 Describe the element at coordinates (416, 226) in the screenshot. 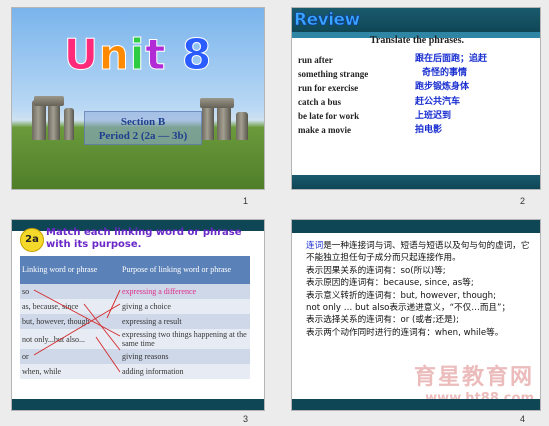

I see `header-bar` at that location.